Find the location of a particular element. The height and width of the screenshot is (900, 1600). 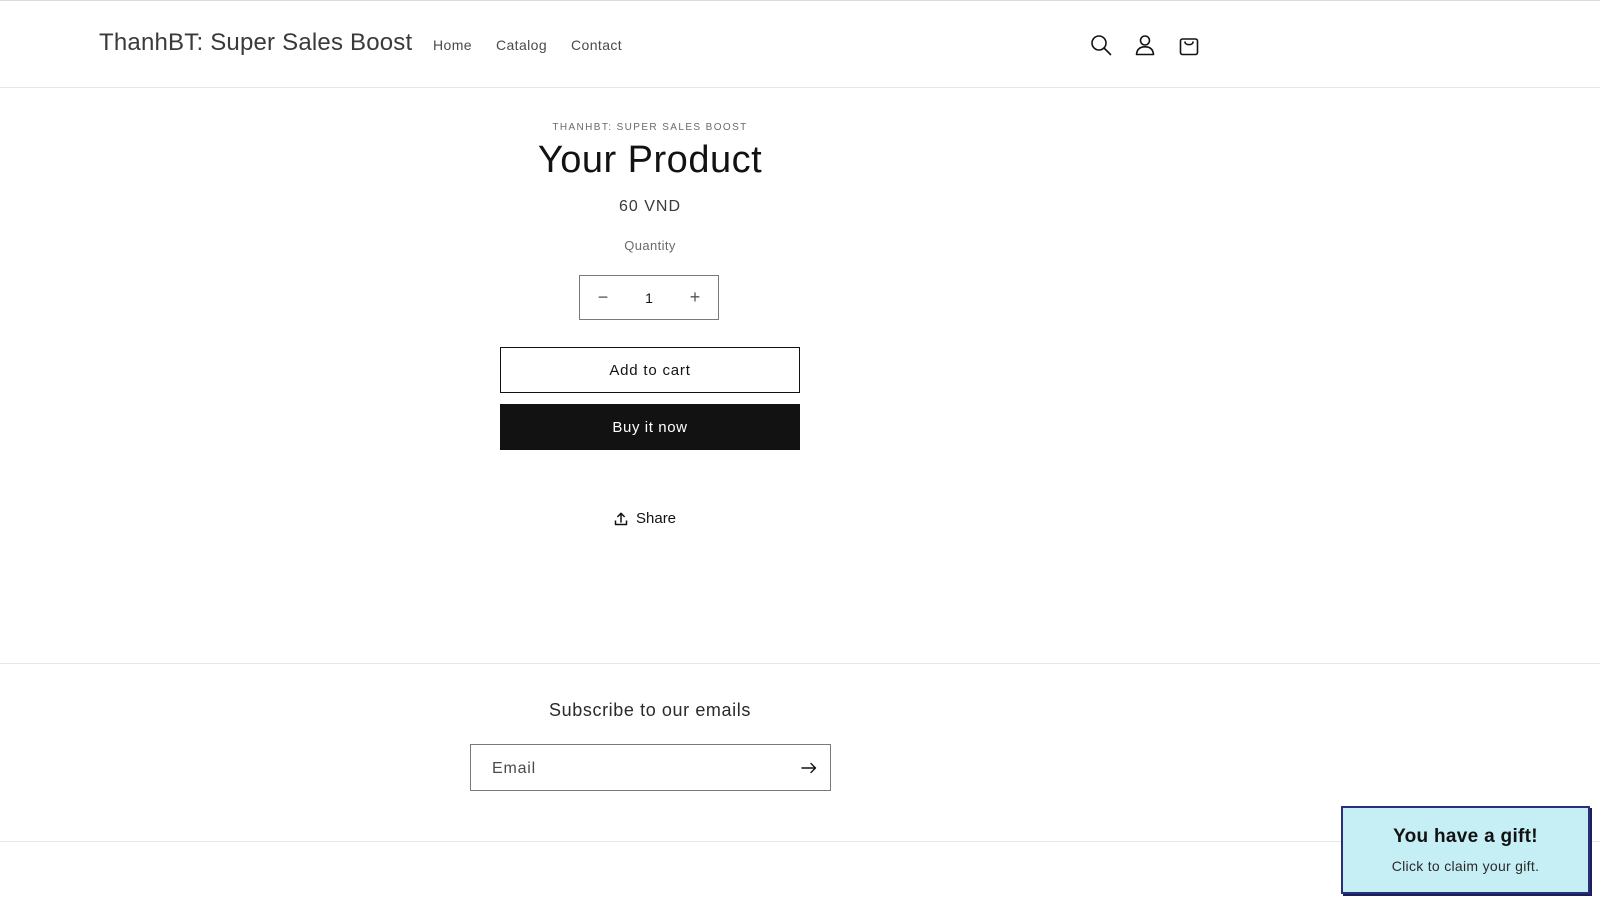

quantity-input is located at coordinates (649, 297).